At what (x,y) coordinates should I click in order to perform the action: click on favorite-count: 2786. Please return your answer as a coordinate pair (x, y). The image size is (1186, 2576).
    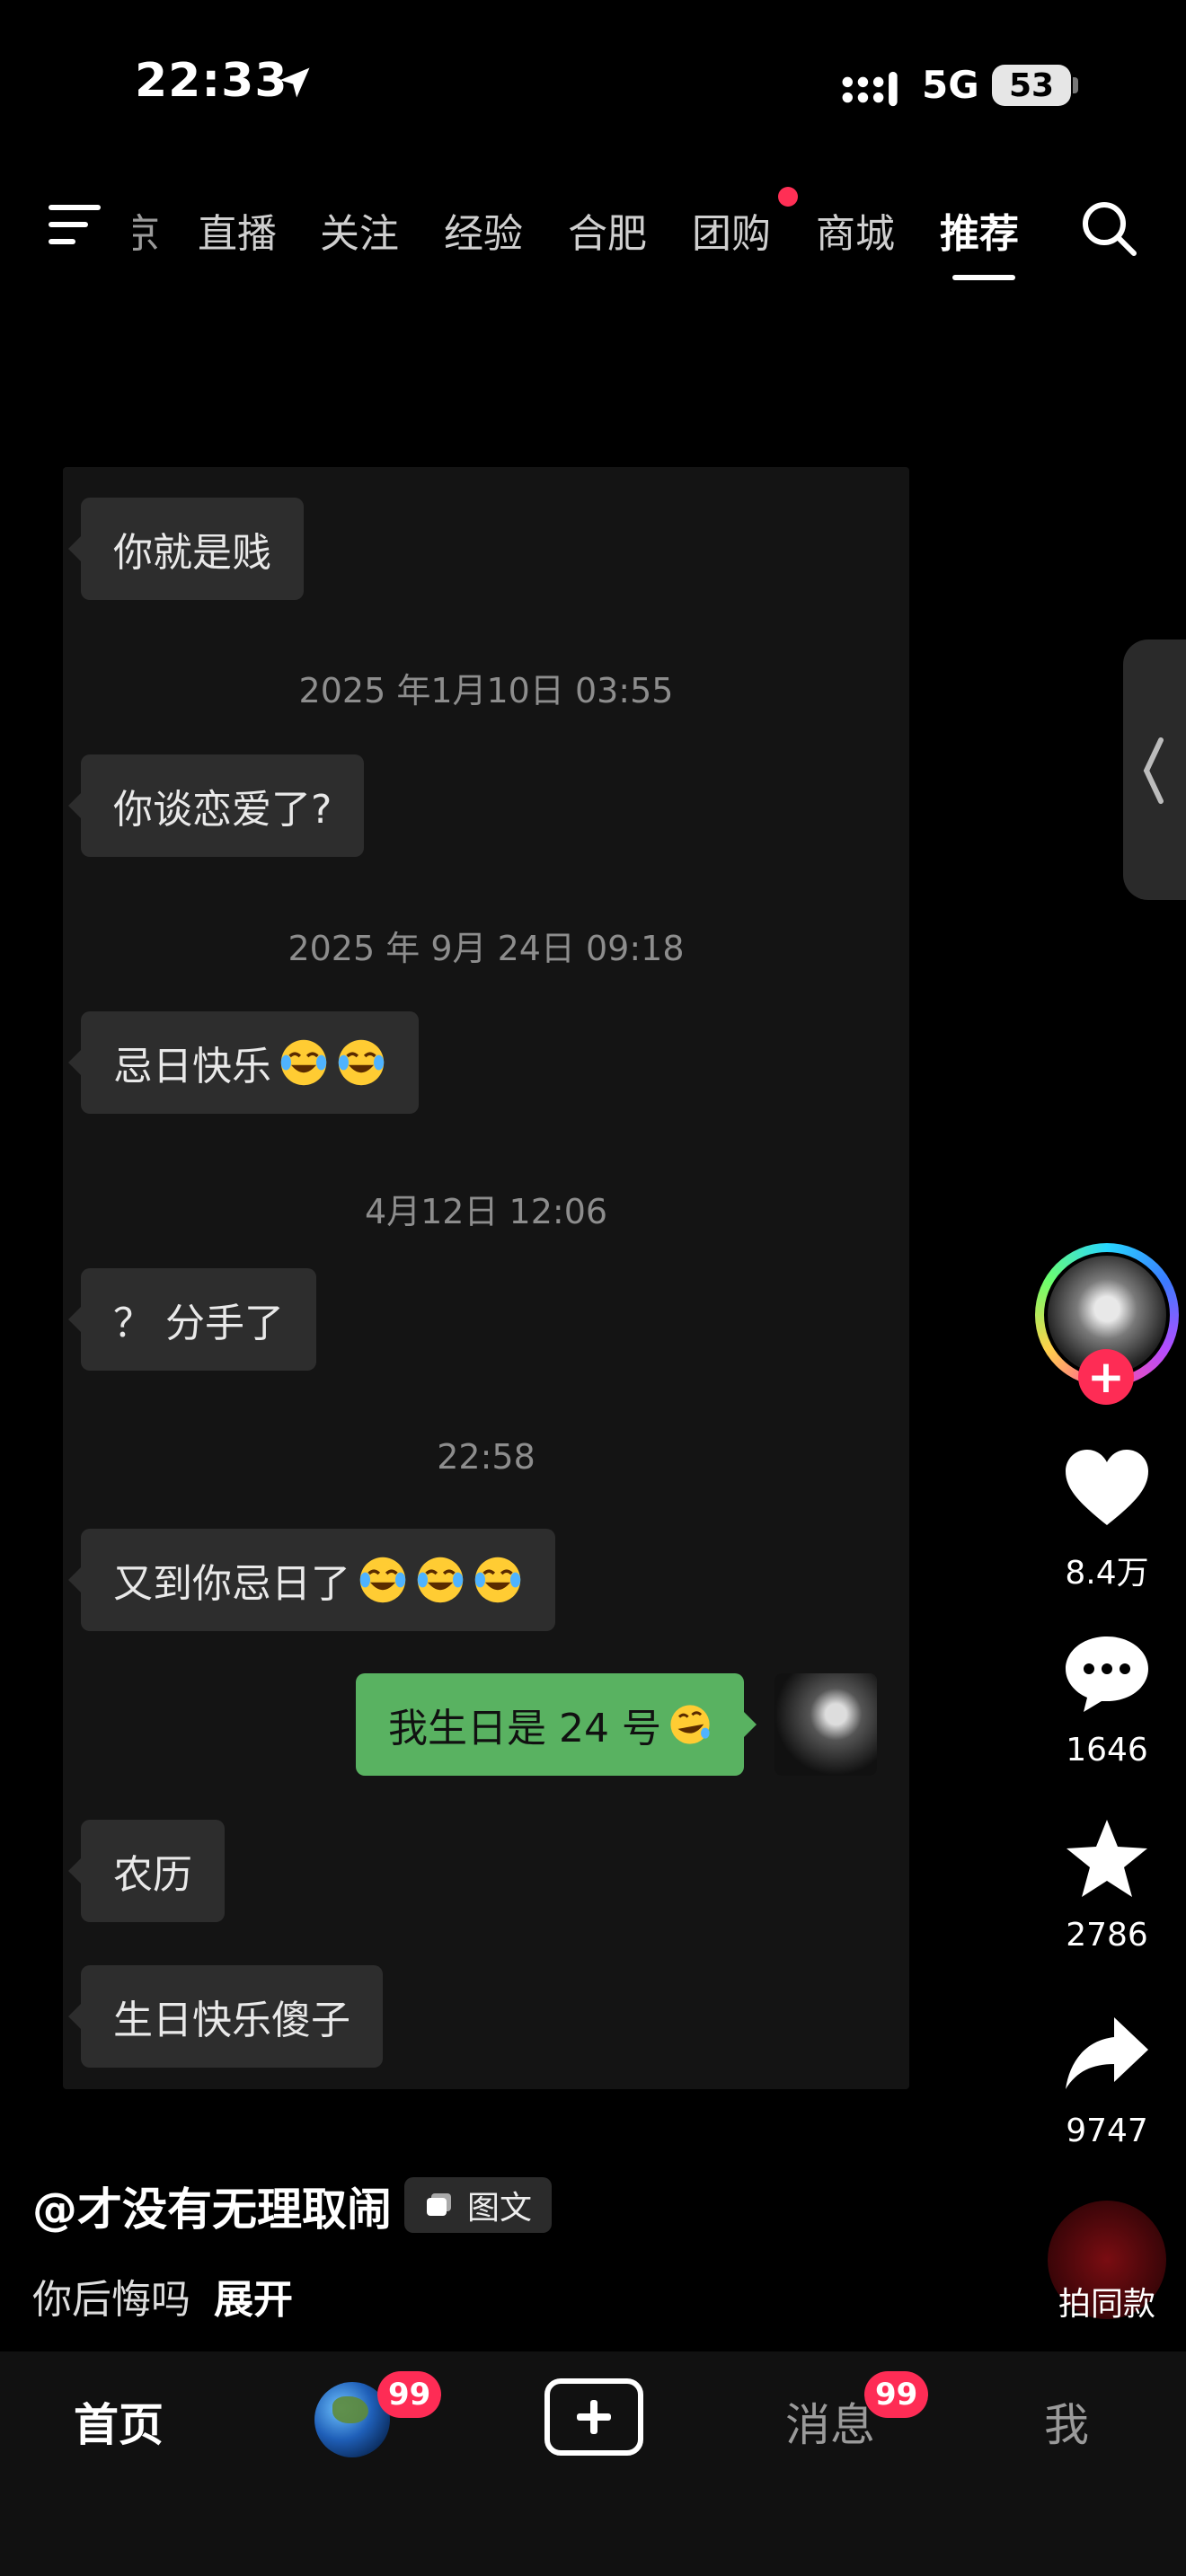
    Looking at the image, I should click on (1107, 1935).